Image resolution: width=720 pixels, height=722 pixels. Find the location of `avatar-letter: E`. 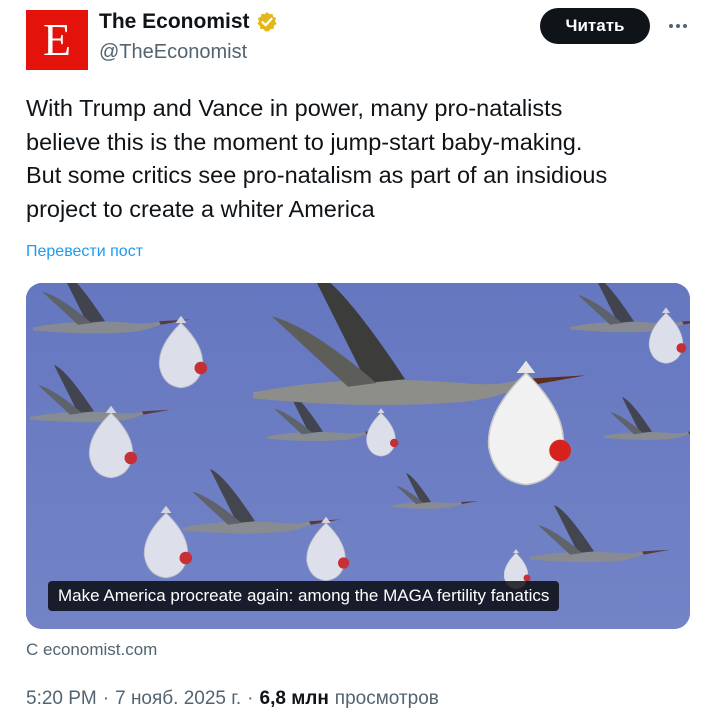

avatar-letter: E is located at coordinates (57, 39).